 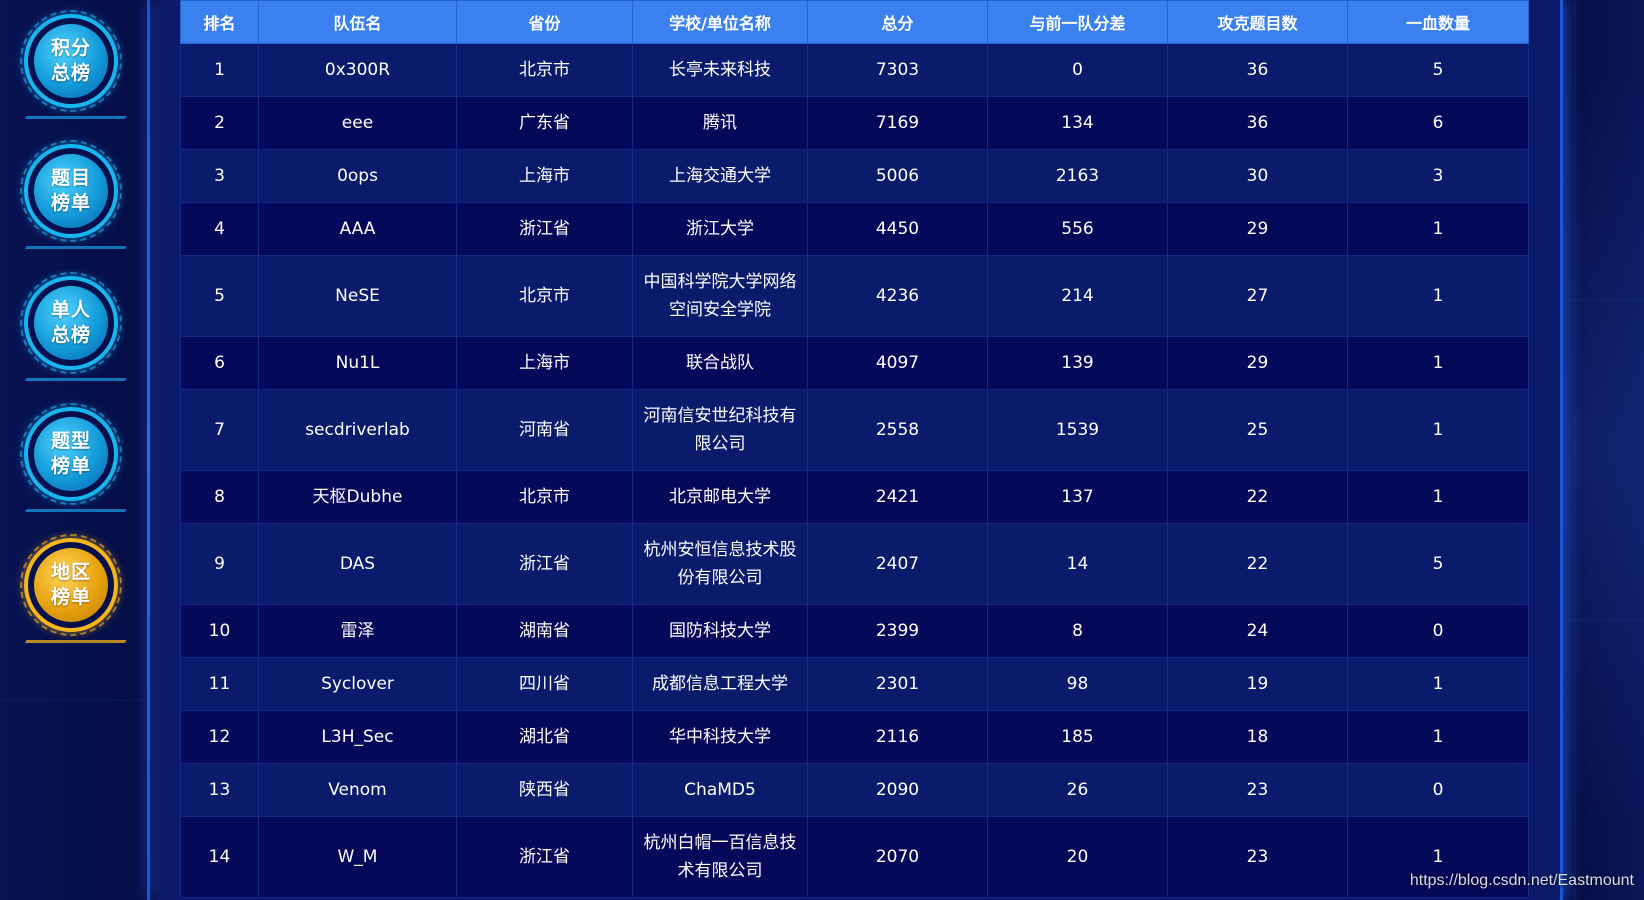 What do you see at coordinates (720, 70) in the screenshot?
I see `cell-org: 长亭未来科技` at bounding box center [720, 70].